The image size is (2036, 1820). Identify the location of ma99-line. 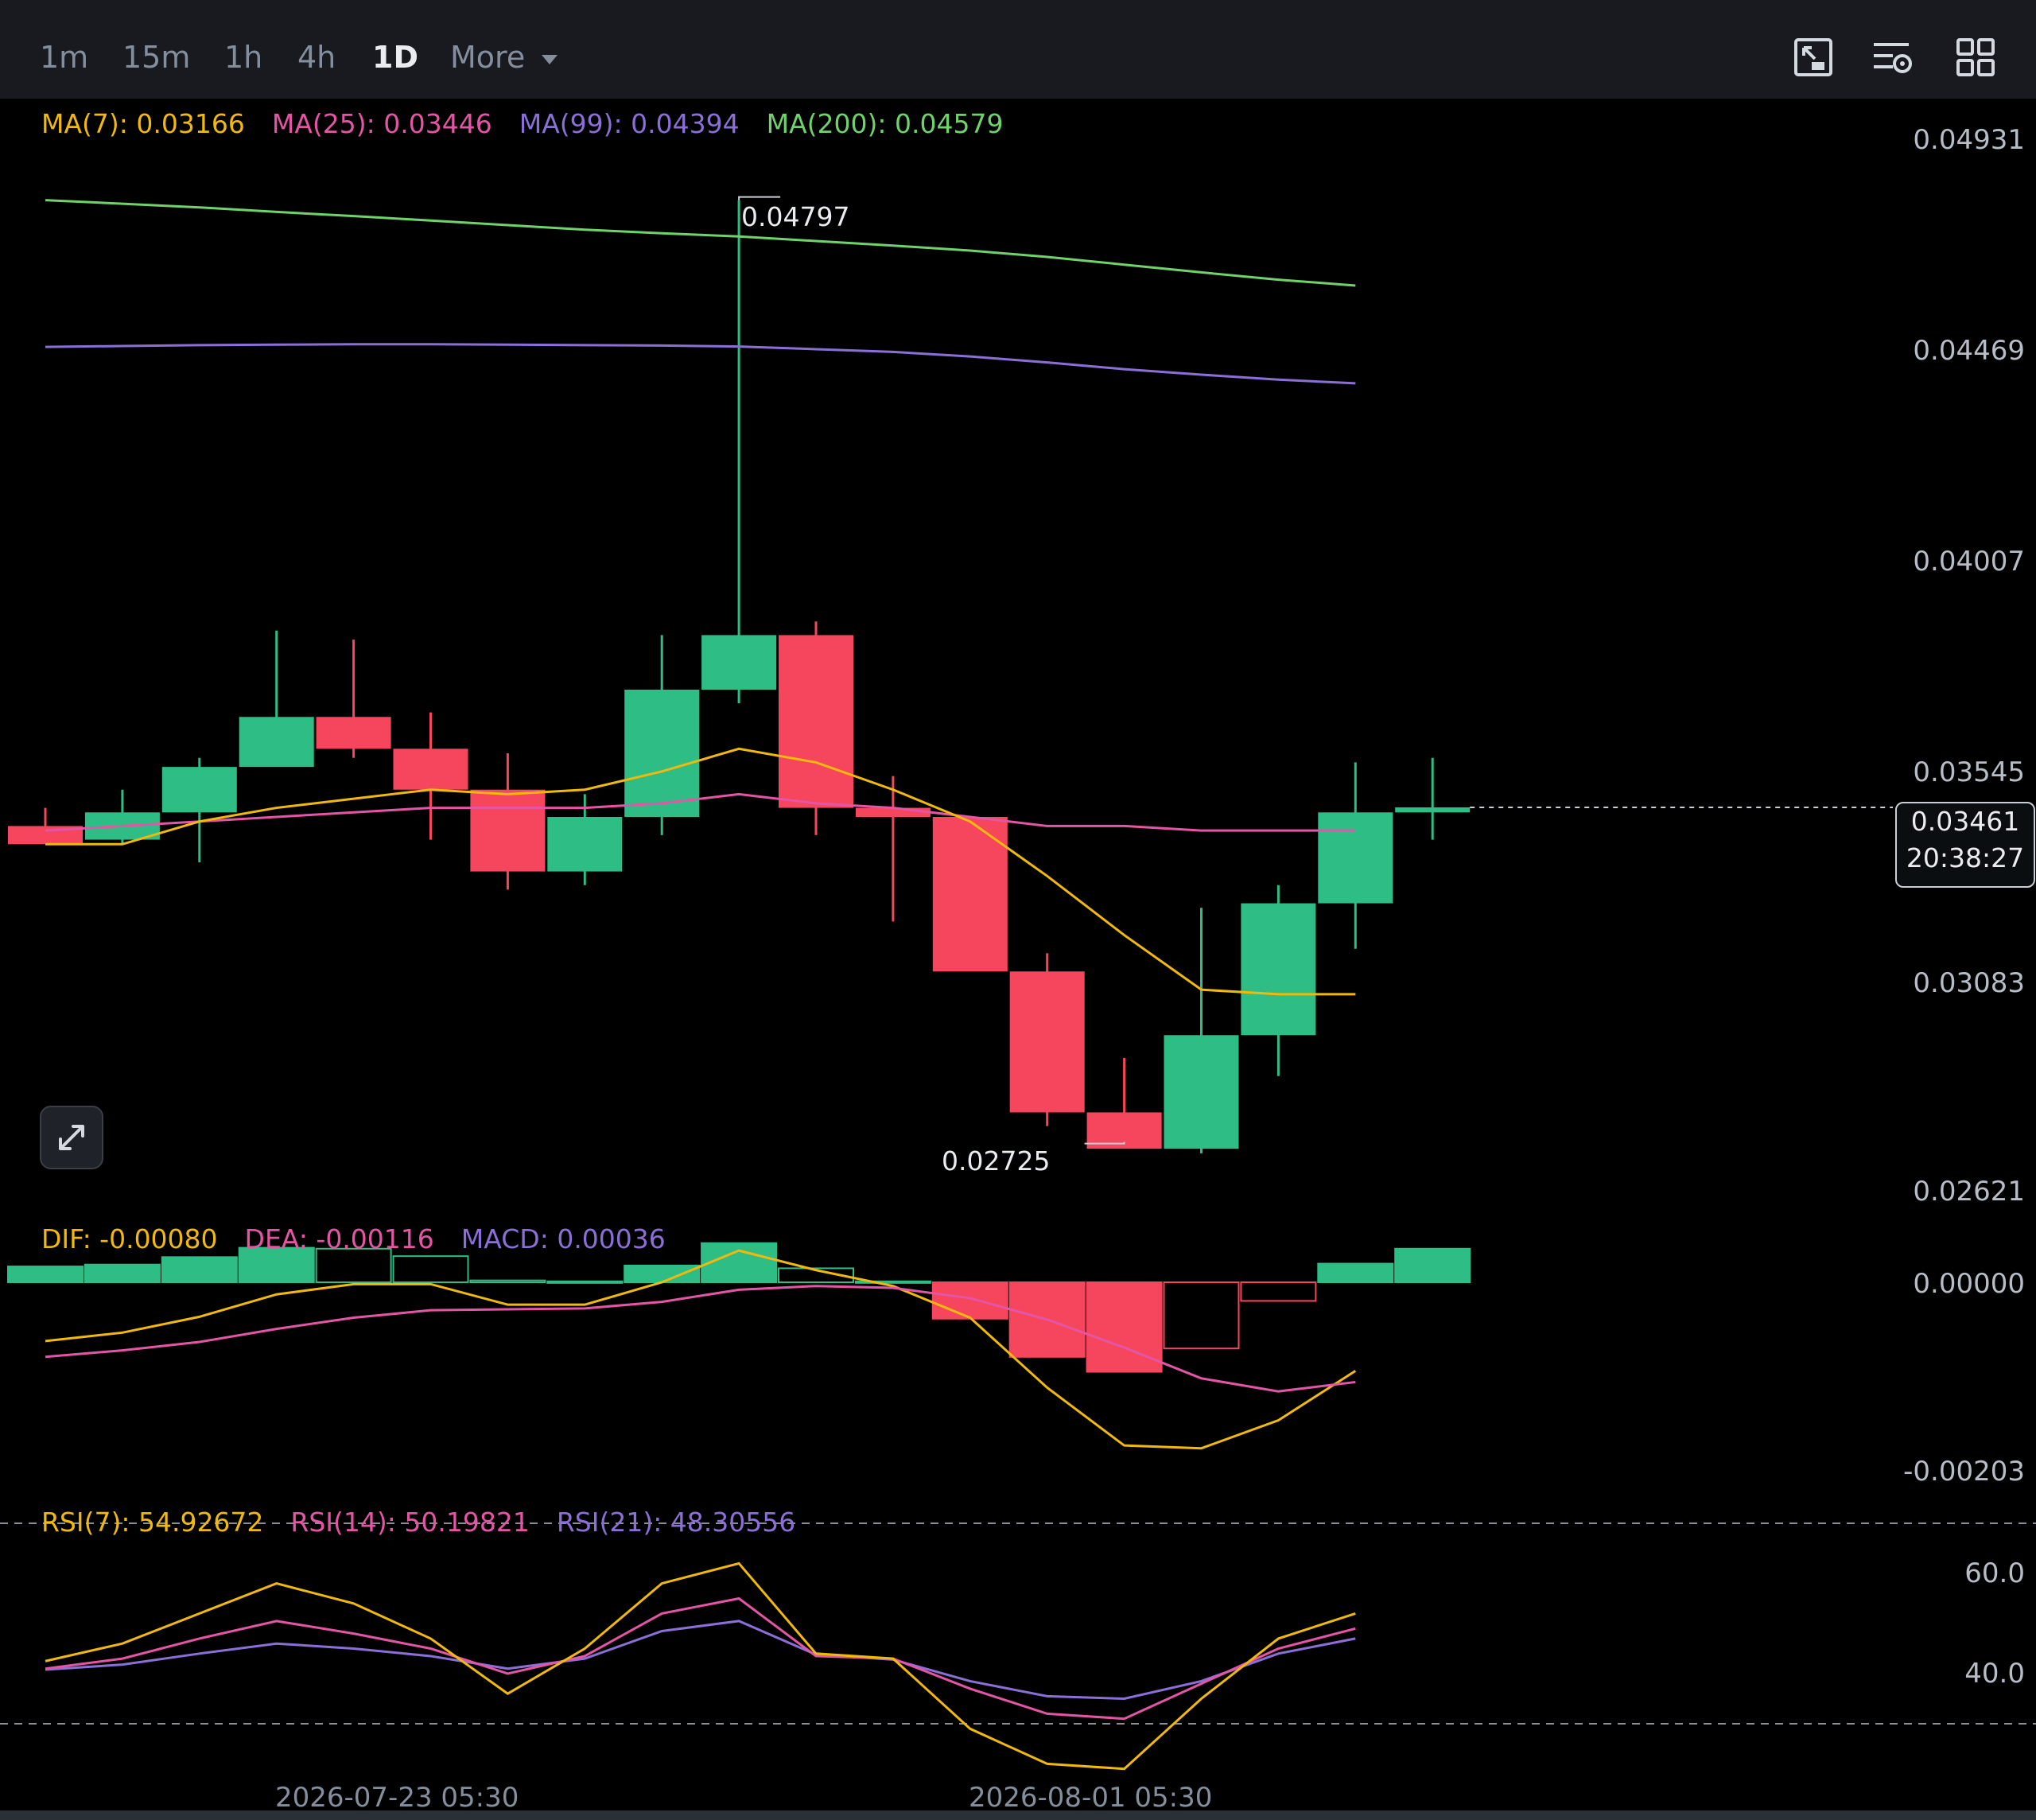
(700, 364).